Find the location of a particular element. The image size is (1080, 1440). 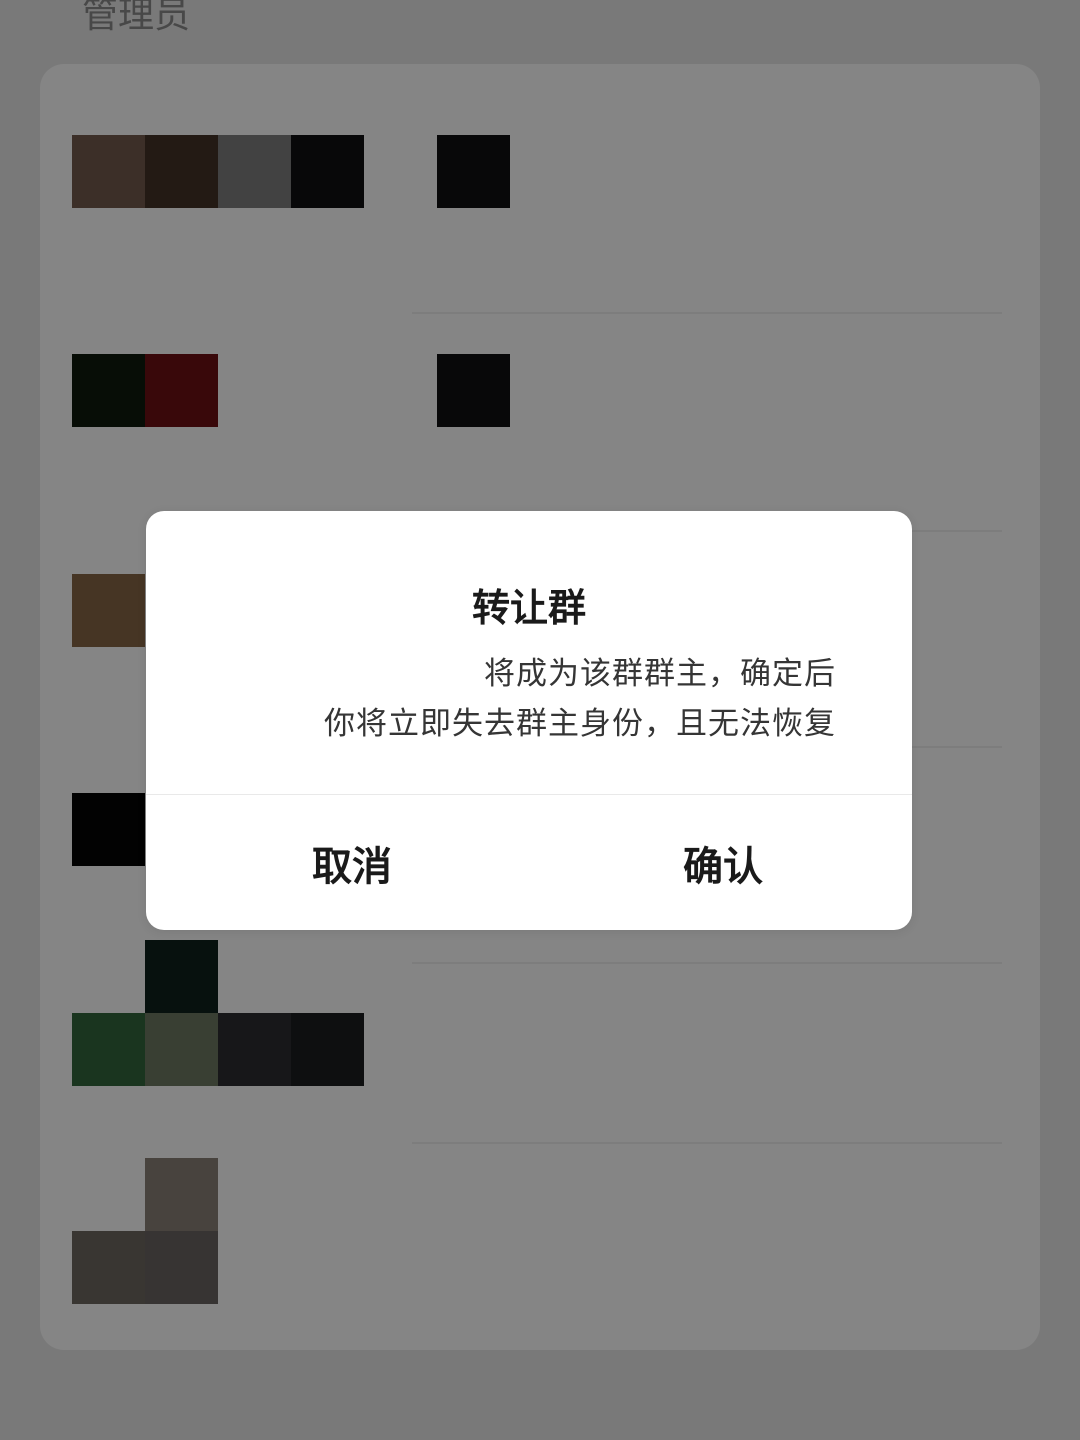

dialog-message-line1: 将成为该群群主，确定后 is located at coordinates (531, 674).